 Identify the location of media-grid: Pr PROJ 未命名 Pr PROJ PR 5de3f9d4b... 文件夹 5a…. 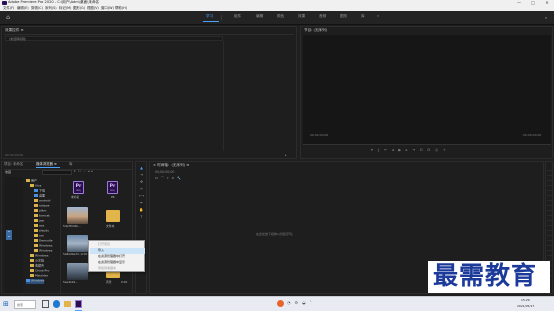
(95, 235).